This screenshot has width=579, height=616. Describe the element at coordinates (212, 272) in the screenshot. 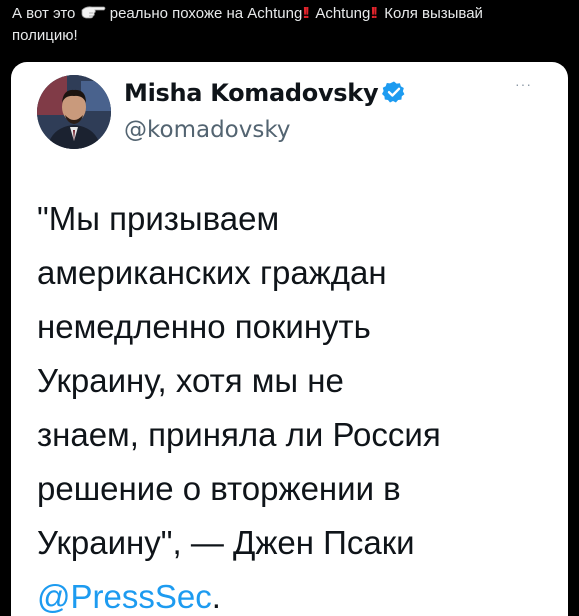

I see `tweet-line: американских граждан` at that location.